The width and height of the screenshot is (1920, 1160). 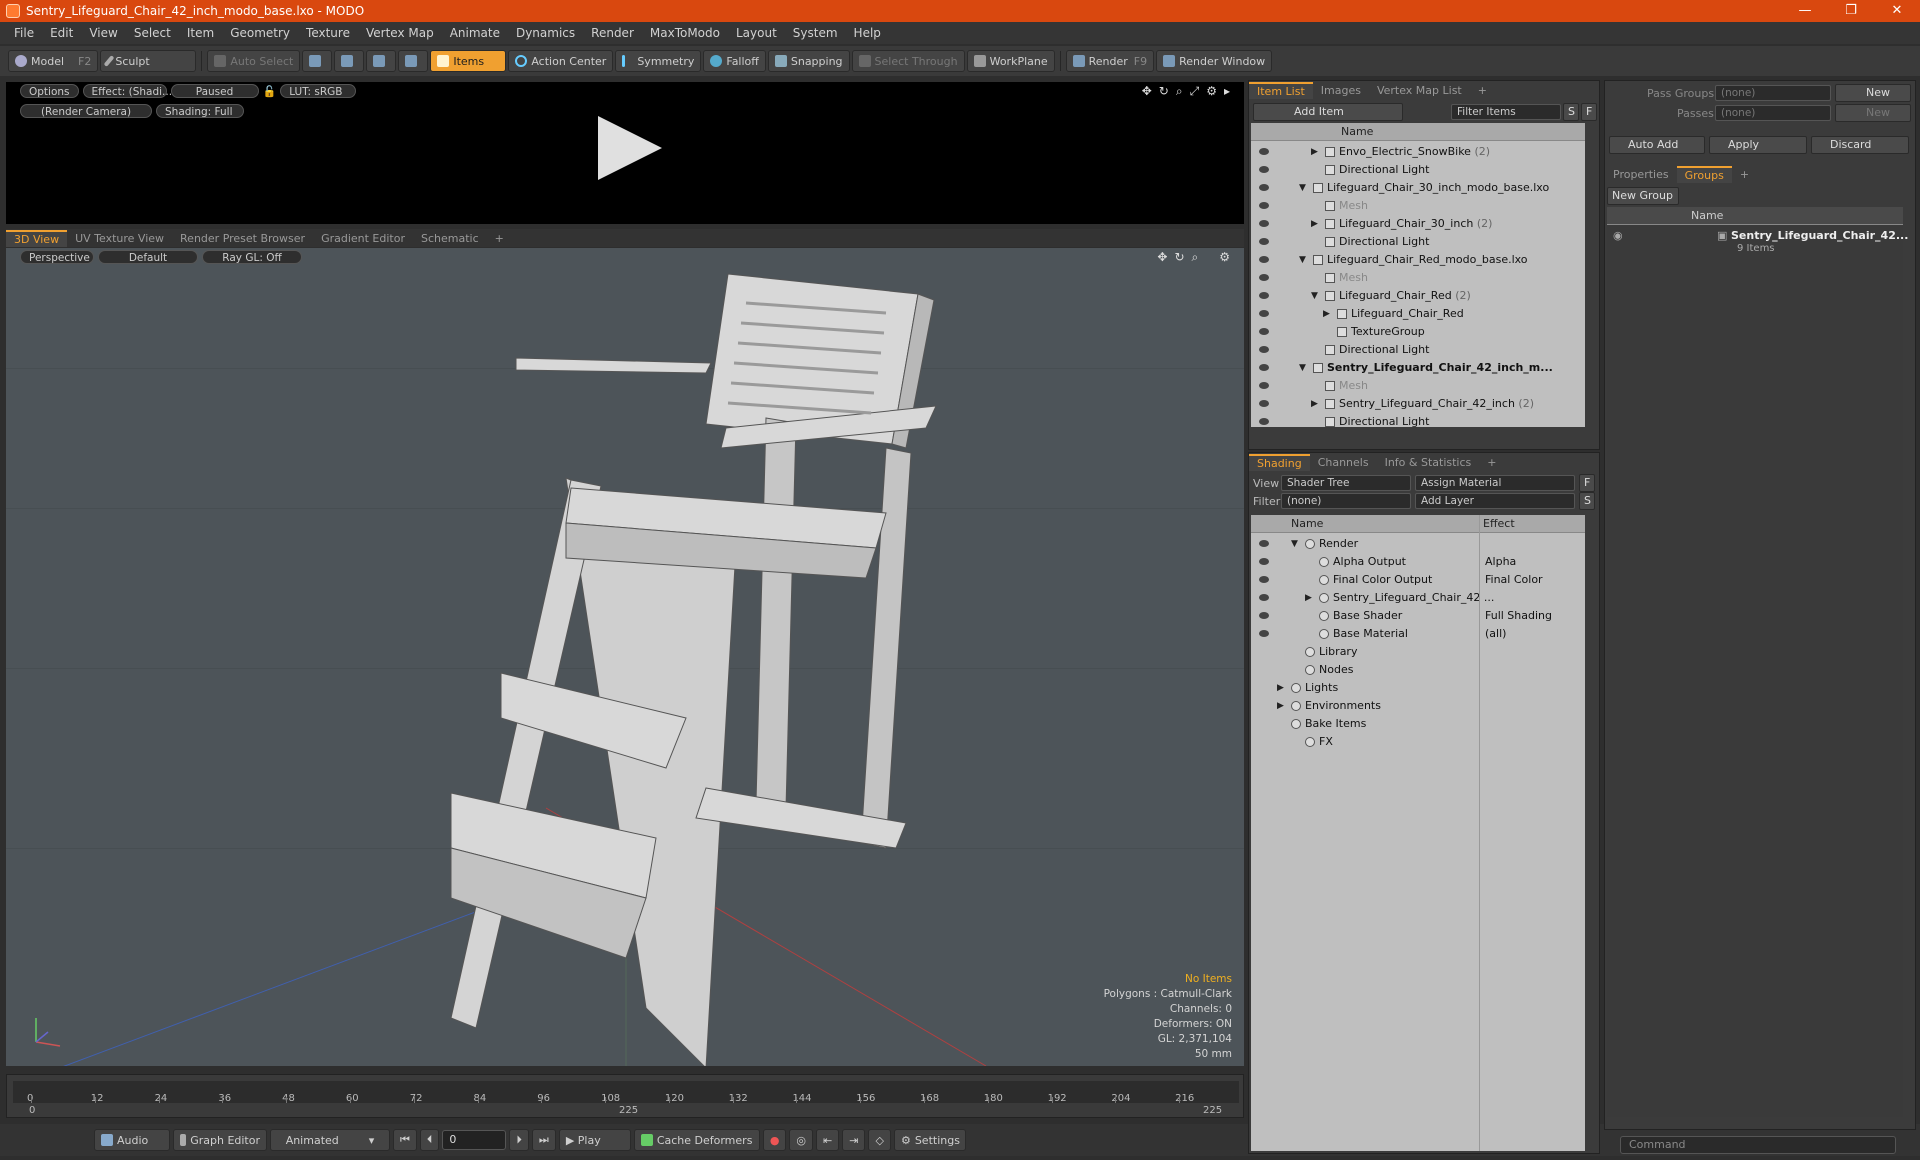 What do you see at coordinates (561, 61) in the screenshot?
I see `action-center-button: Action Center` at bounding box center [561, 61].